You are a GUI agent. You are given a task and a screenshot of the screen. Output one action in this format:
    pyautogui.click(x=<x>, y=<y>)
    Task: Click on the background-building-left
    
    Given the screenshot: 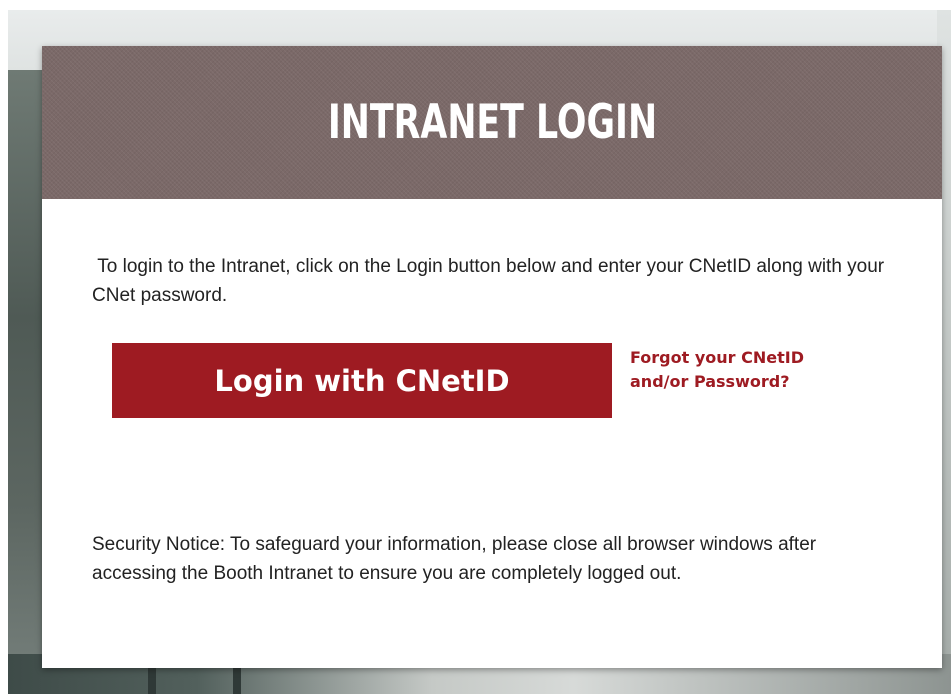 What is the action you would take?
    pyautogui.click(x=26, y=380)
    